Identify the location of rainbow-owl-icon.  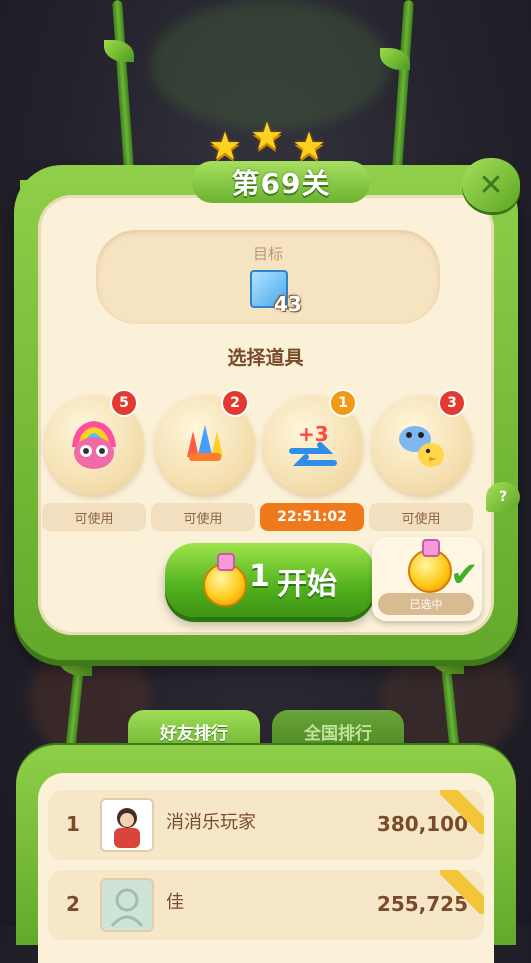
(94, 445).